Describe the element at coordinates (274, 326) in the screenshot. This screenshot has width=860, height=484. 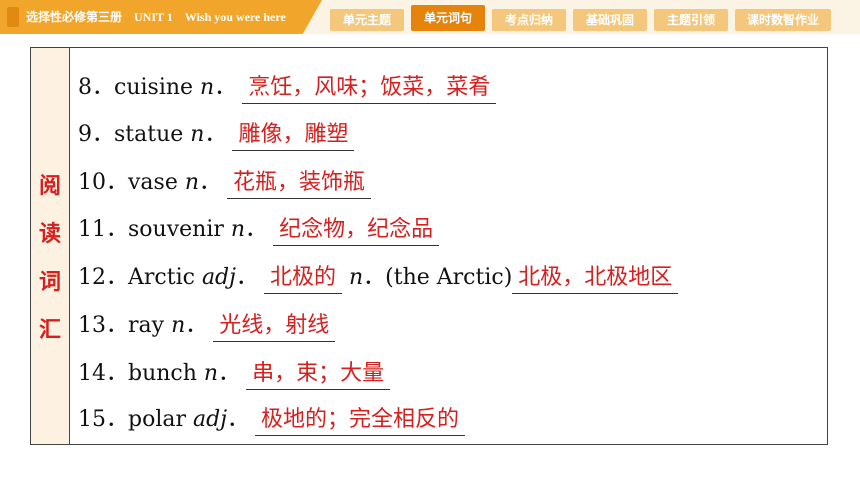
I see `answer-blank: 光线，射线` at that location.